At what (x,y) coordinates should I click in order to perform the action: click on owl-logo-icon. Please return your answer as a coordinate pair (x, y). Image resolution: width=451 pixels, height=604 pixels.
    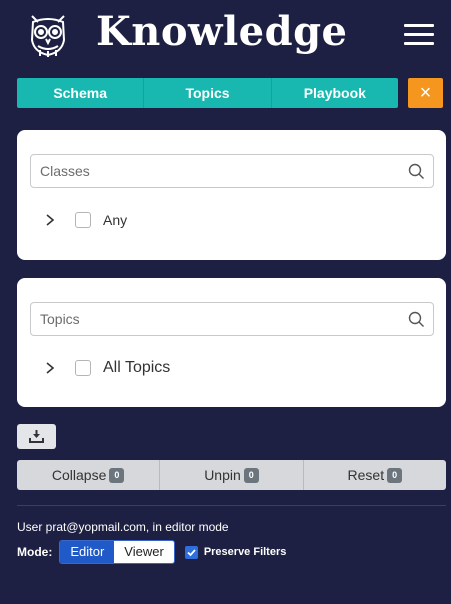
    Looking at the image, I should click on (48, 36).